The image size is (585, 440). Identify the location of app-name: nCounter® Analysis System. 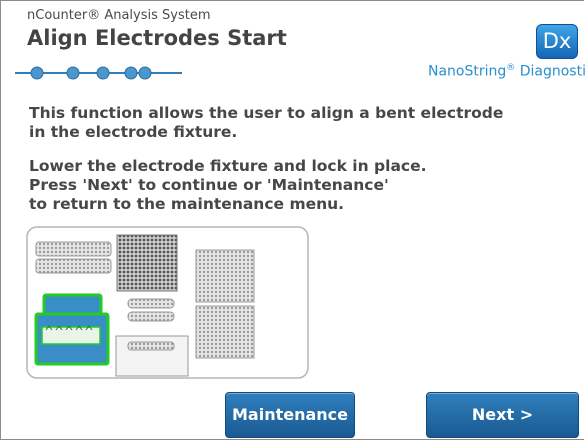
(119, 15).